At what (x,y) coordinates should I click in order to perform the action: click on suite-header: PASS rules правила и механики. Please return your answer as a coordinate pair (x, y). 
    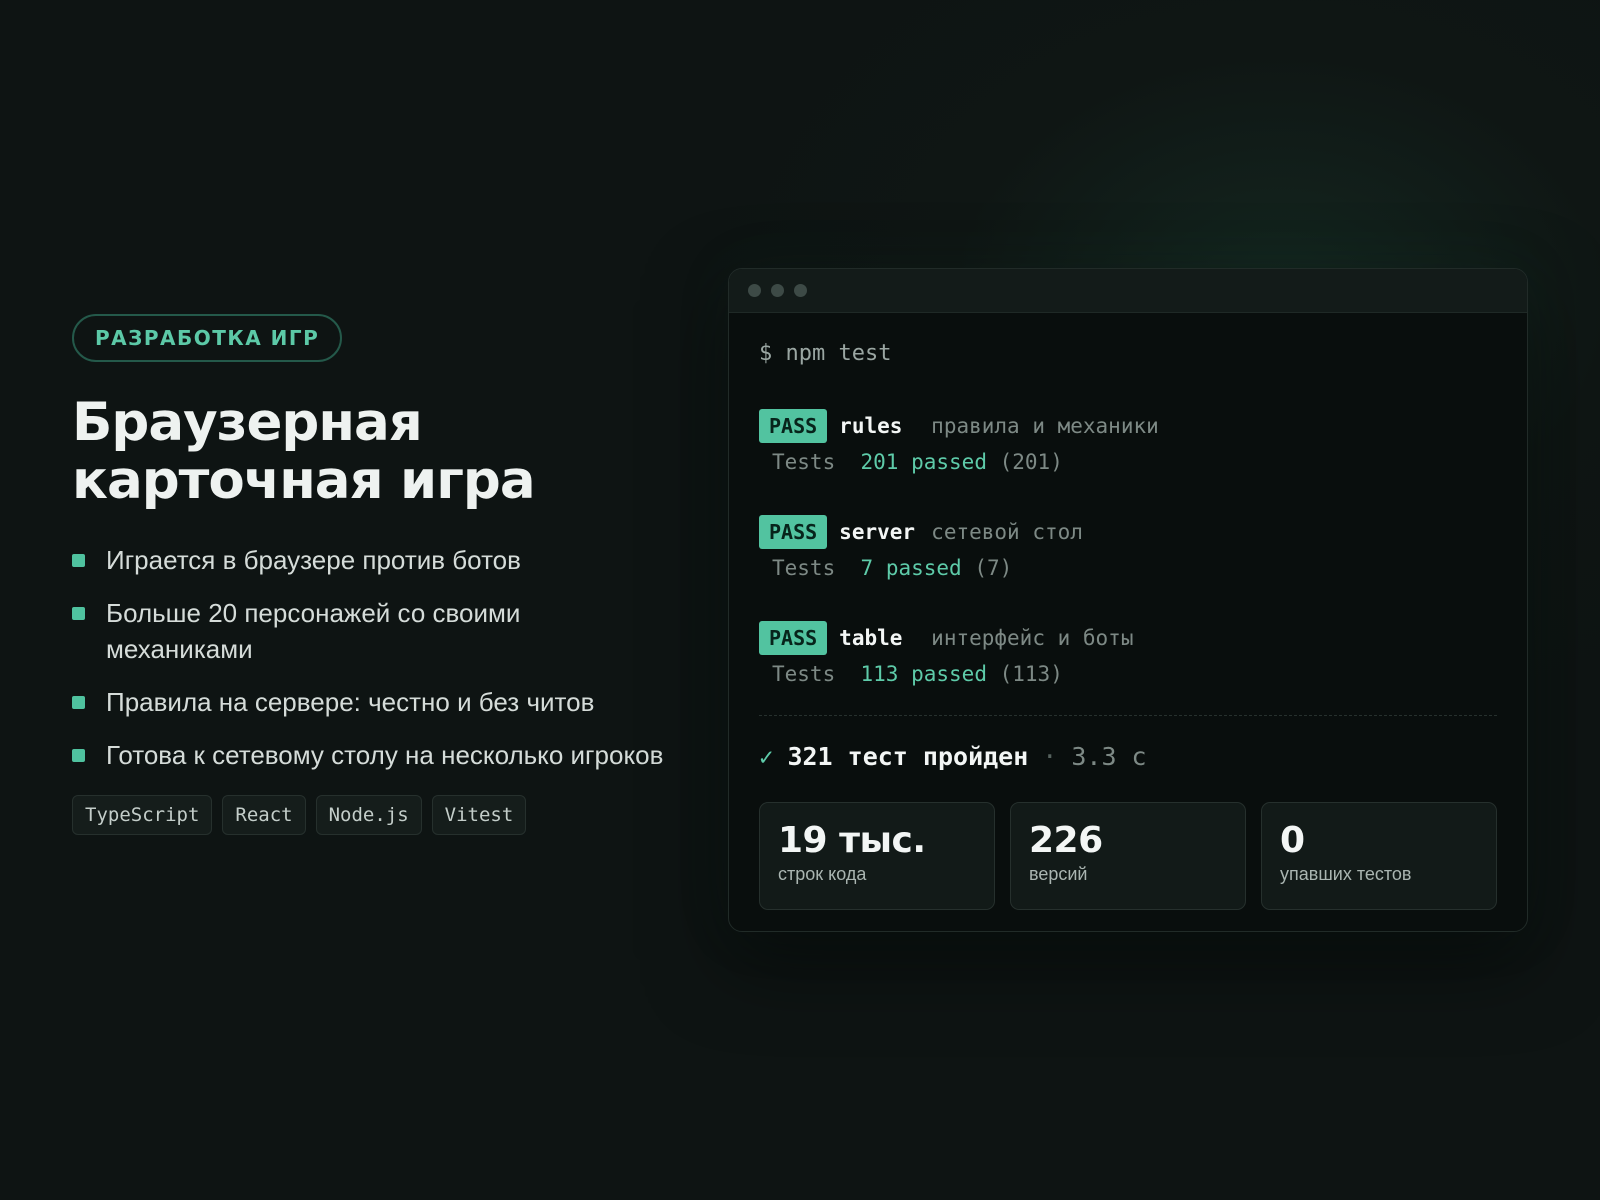
    Looking at the image, I should click on (1128, 426).